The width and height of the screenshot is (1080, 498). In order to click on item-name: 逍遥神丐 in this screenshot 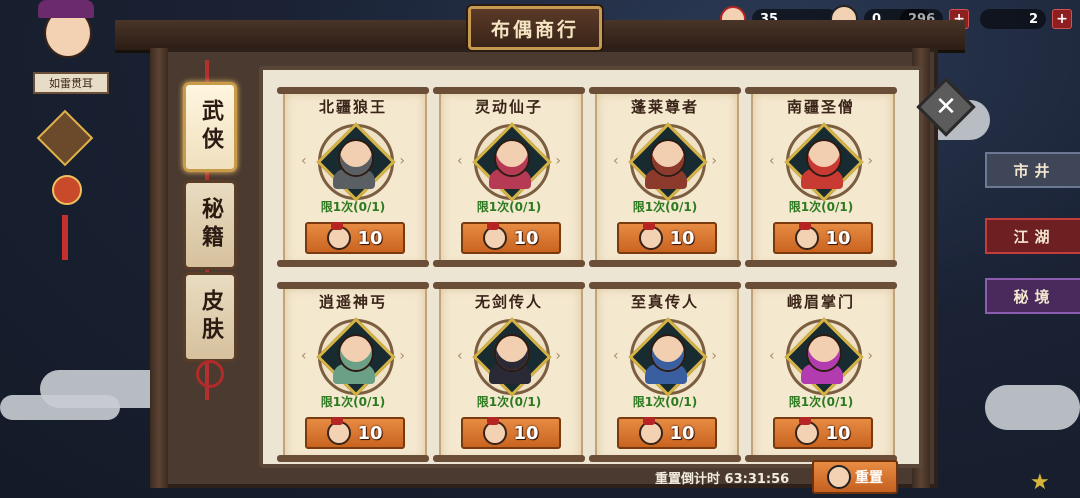, I will do `click(352, 302)`.